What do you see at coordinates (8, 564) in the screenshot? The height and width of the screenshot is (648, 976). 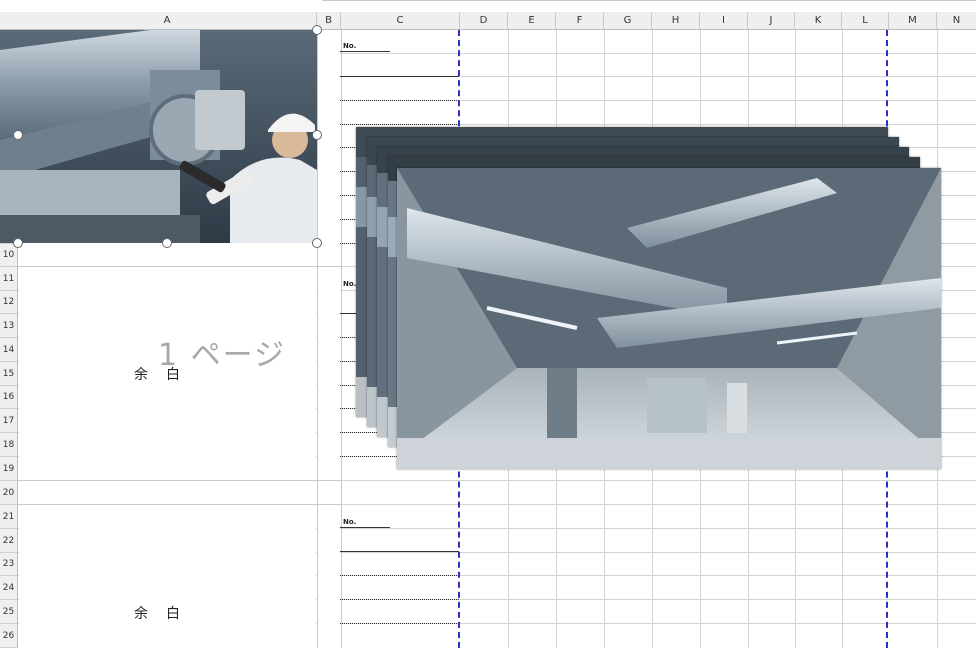 I see `row-header-23: 23` at bounding box center [8, 564].